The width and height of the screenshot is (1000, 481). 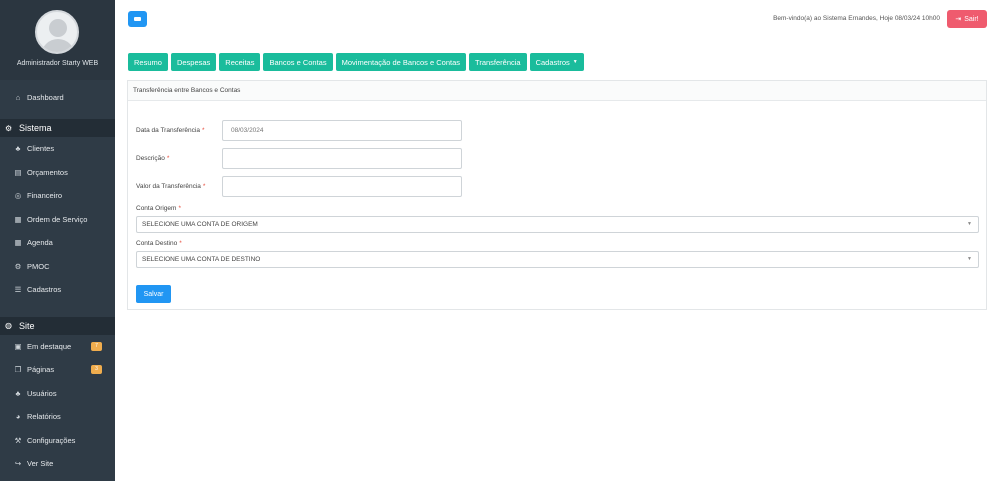 I want to click on sidebar-item-em-destaque: ▣ Em destaque 7, so click(x=57, y=347).